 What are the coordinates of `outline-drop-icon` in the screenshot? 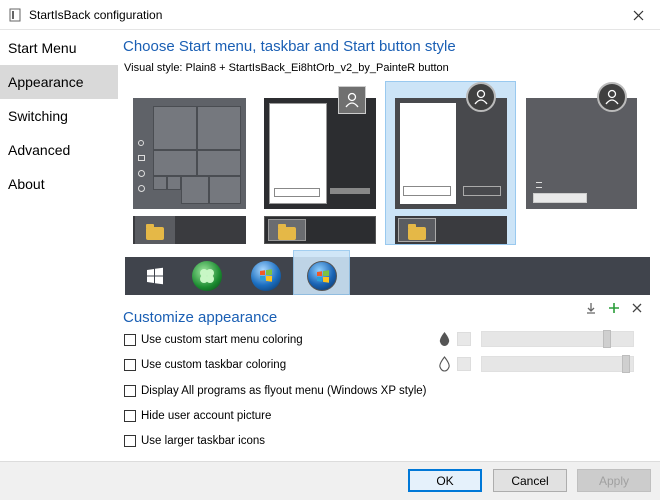 It's located at (444, 364).